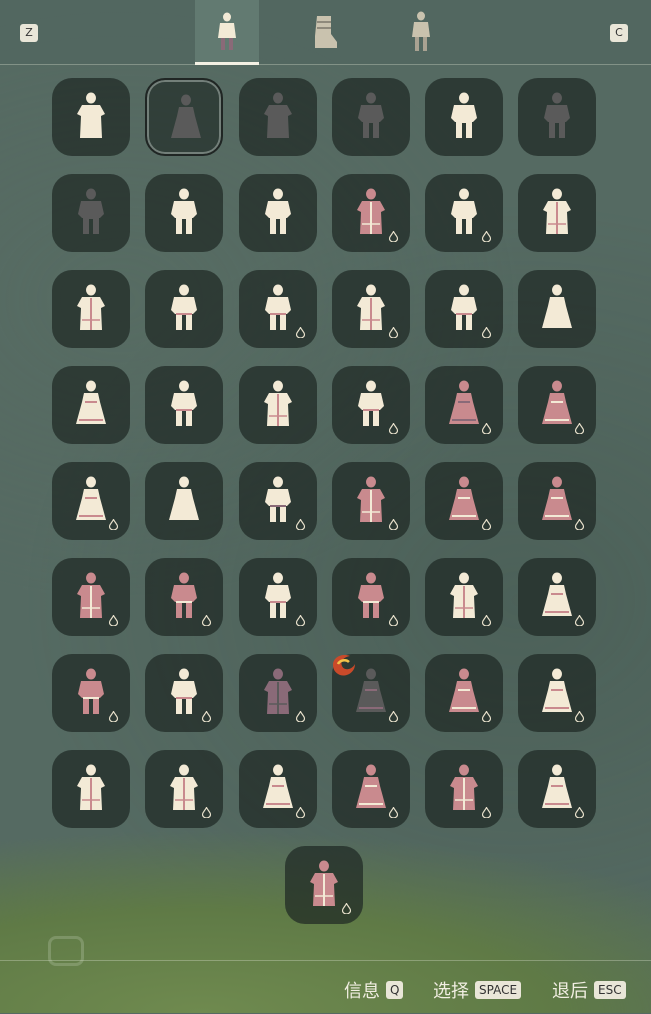  Describe the element at coordinates (619, 33) in the screenshot. I see `next-tab-key: C` at that location.